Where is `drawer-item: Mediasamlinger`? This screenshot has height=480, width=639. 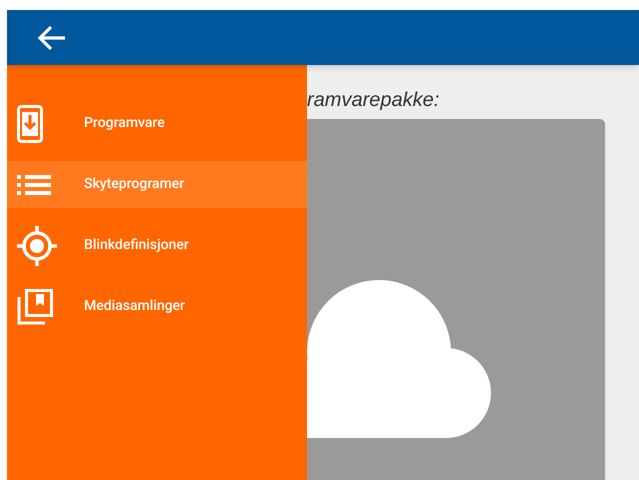
drawer-item: Mediasamlinger is located at coordinates (157, 306).